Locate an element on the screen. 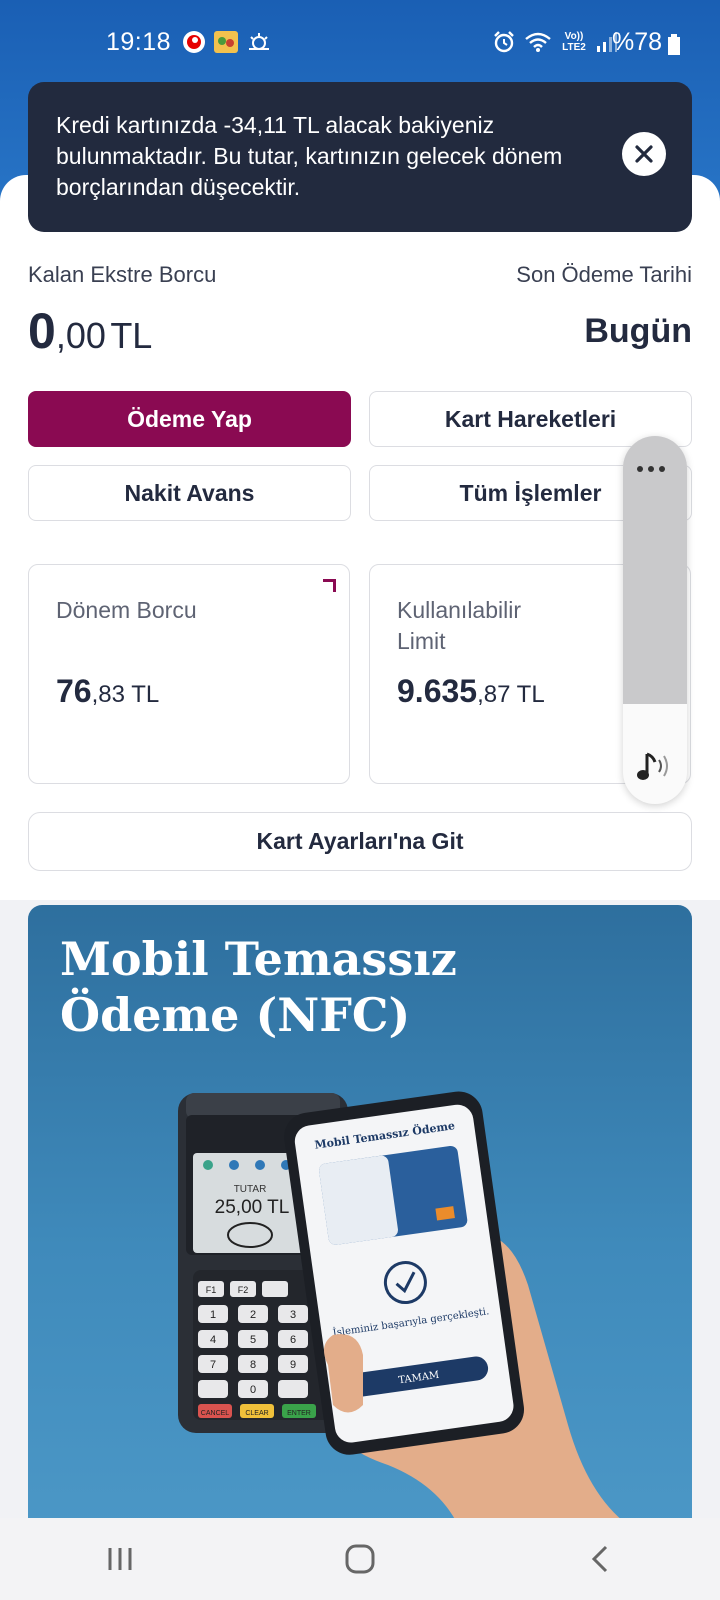  back-icon is located at coordinates (599, 1559).